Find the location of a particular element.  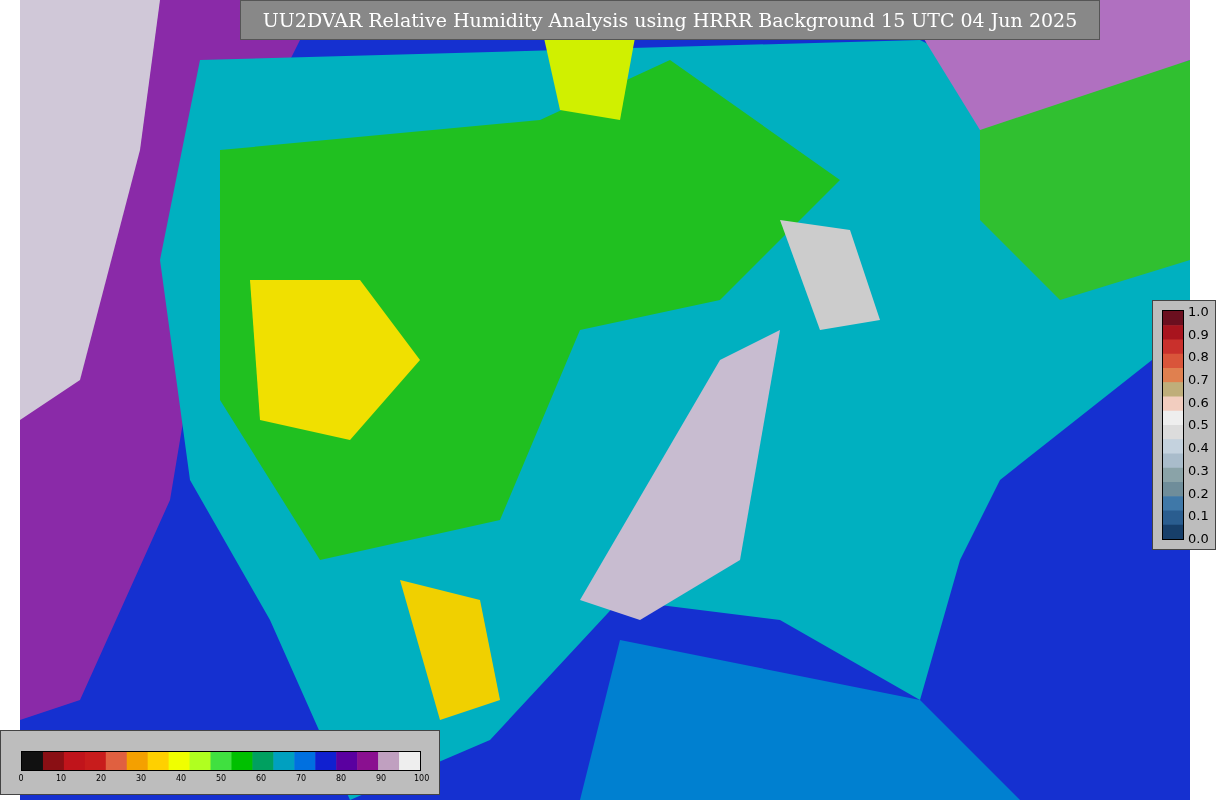

tick-label: 0 is located at coordinates (21, 778).